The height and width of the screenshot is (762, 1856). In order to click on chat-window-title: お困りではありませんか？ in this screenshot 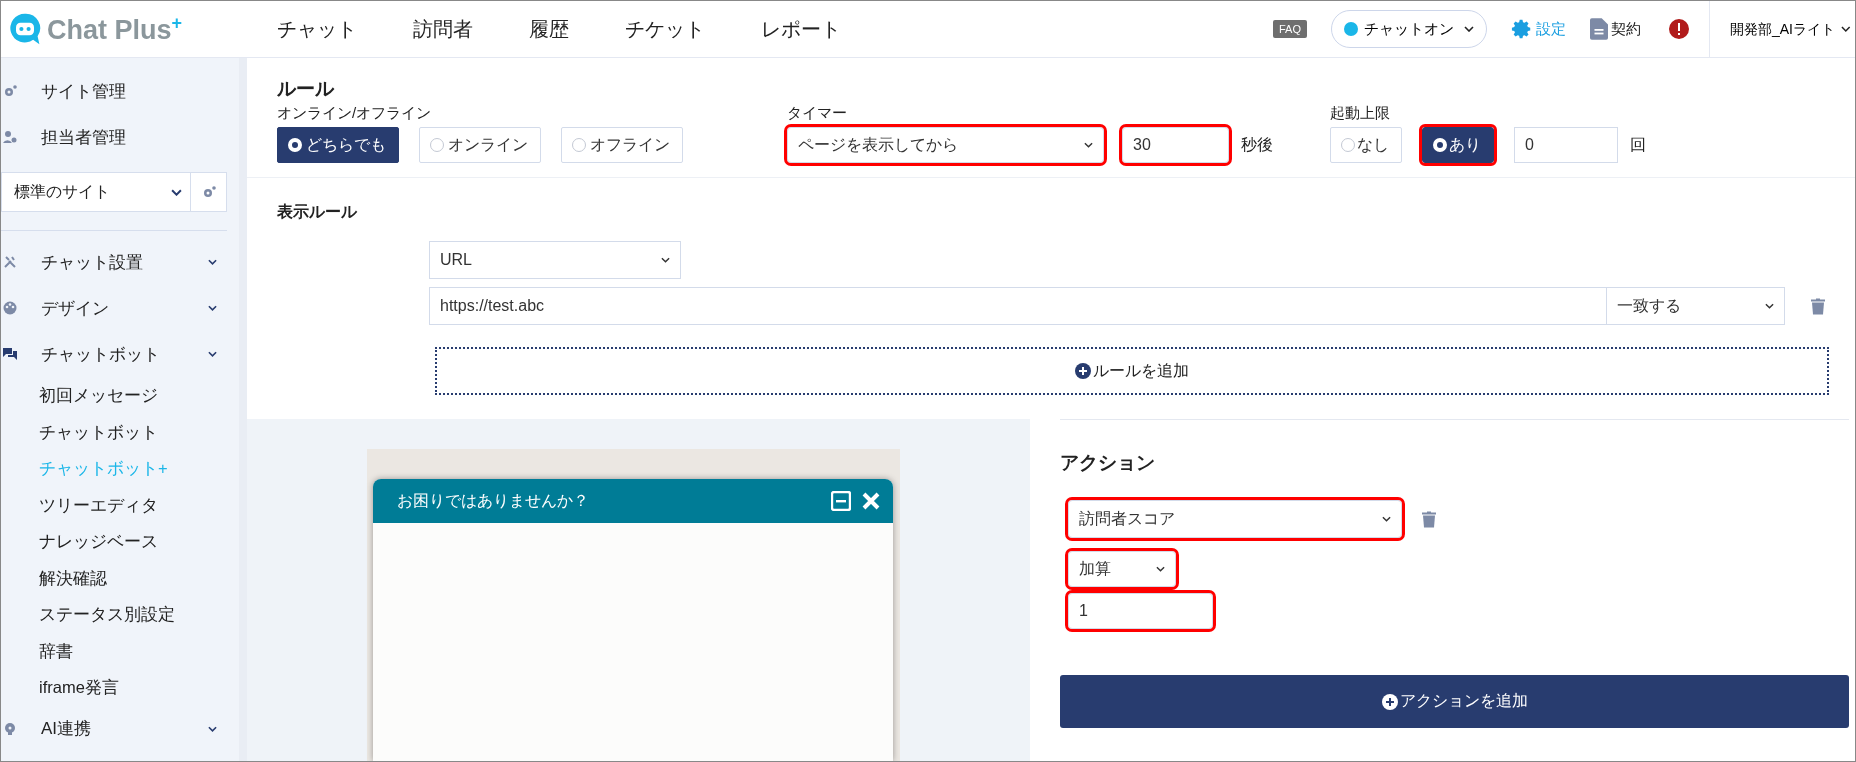, I will do `click(493, 500)`.